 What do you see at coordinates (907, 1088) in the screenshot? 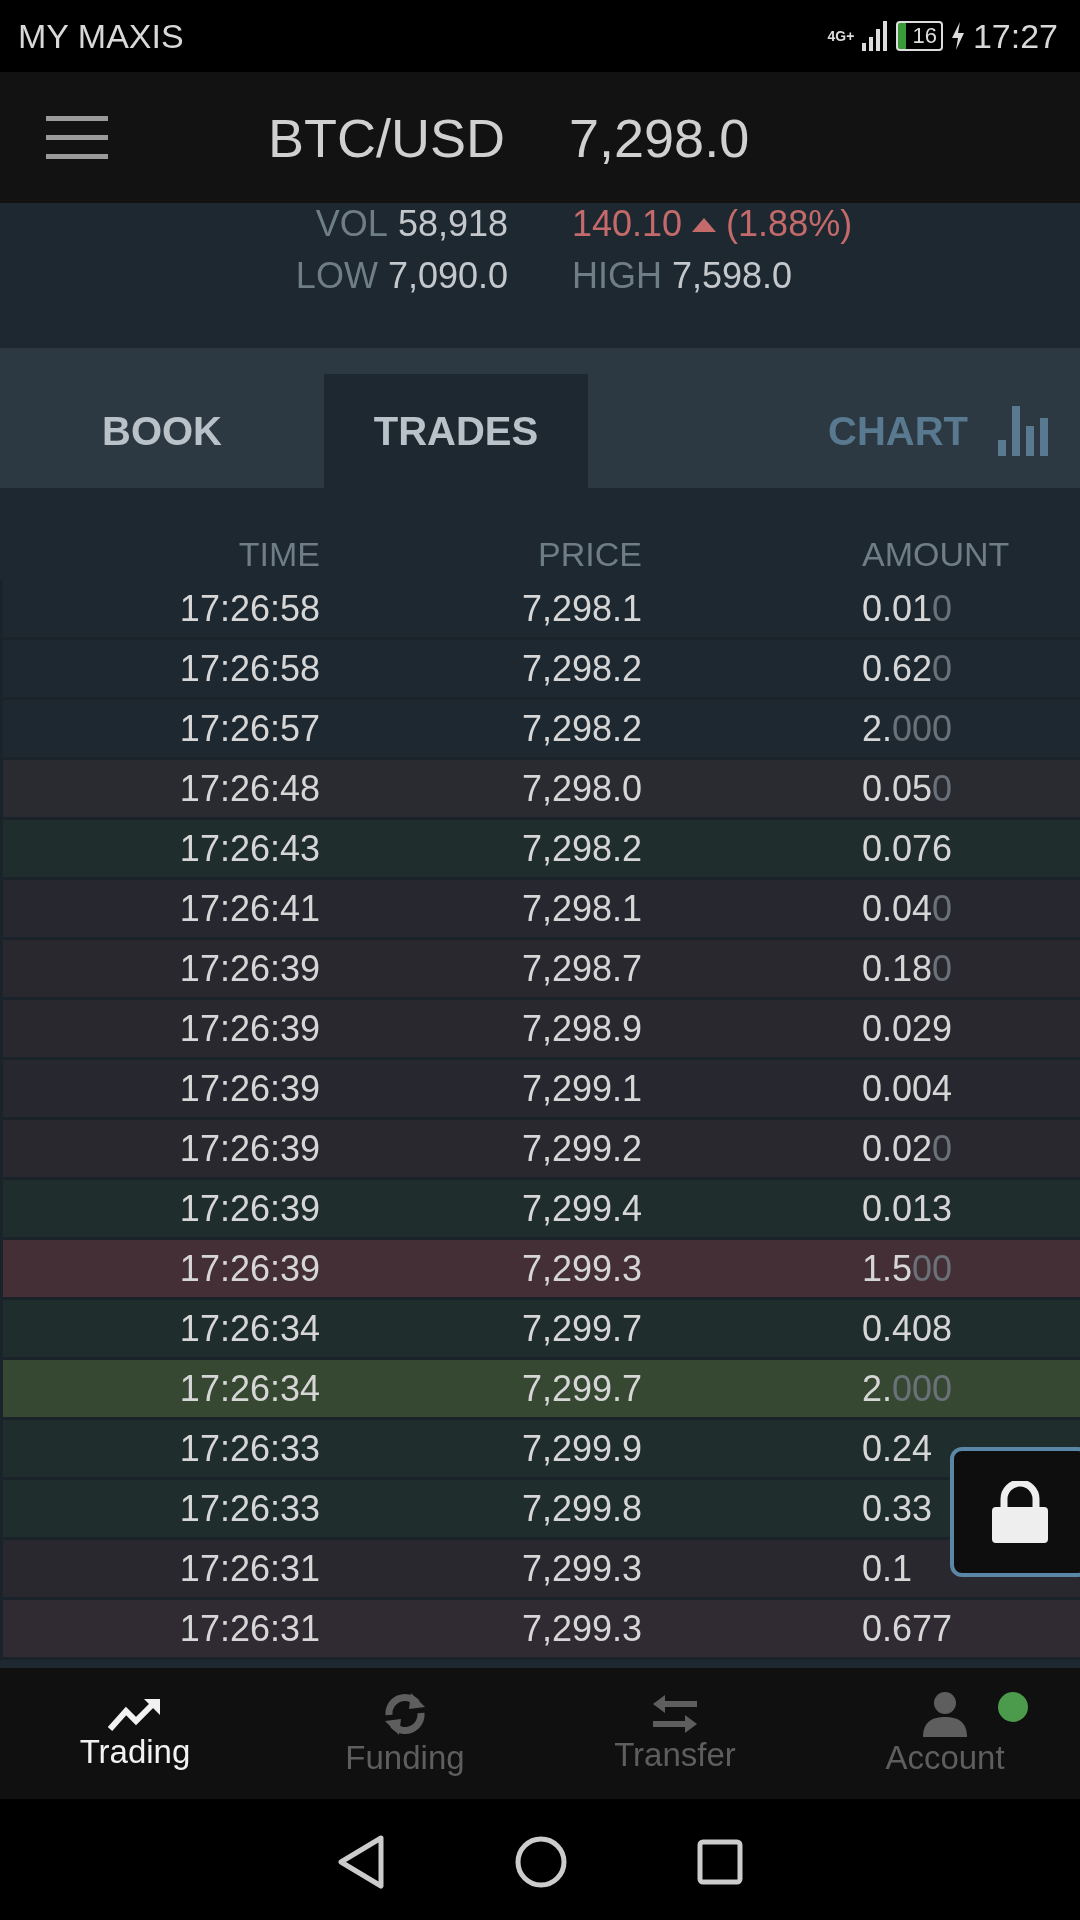
I see `amount-cell-text: 0.004` at bounding box center [907, 1088].